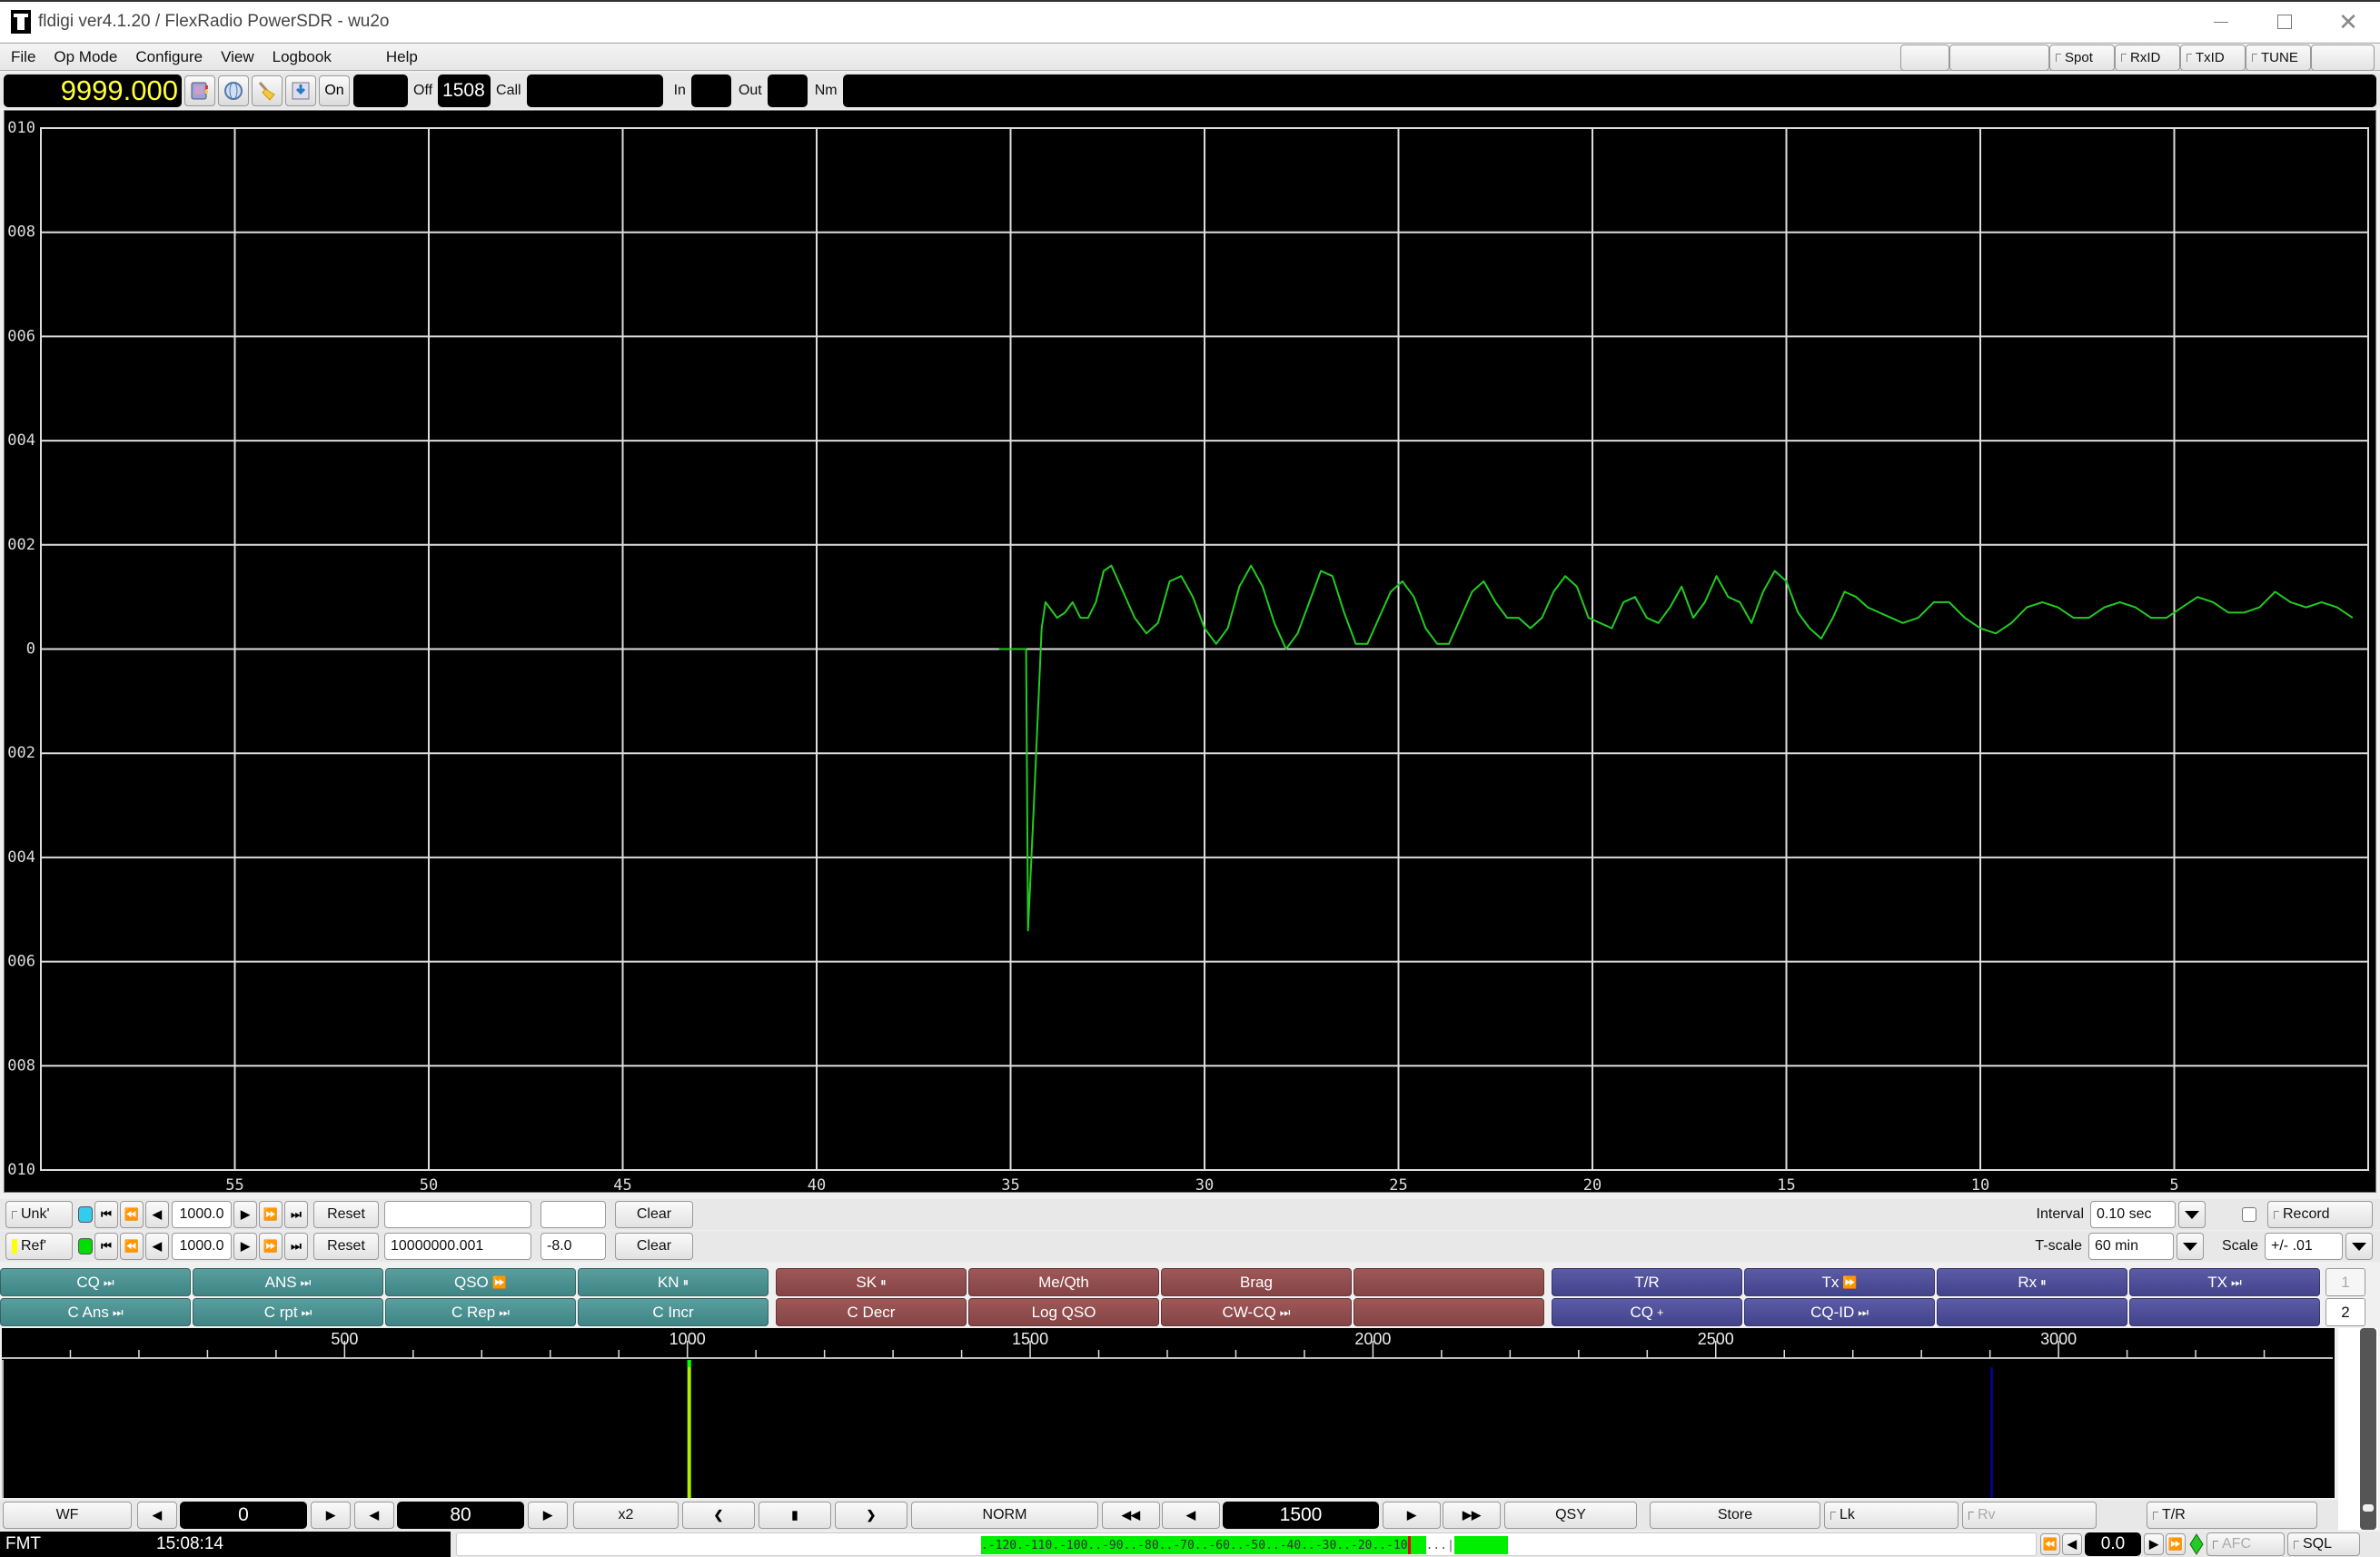 This screenshot has height=1557, width=2380. What do you see at coordinates (244, 1516) in the screenshot?
I see `offset-value-display: 0` at bounding box center [244, 1516].